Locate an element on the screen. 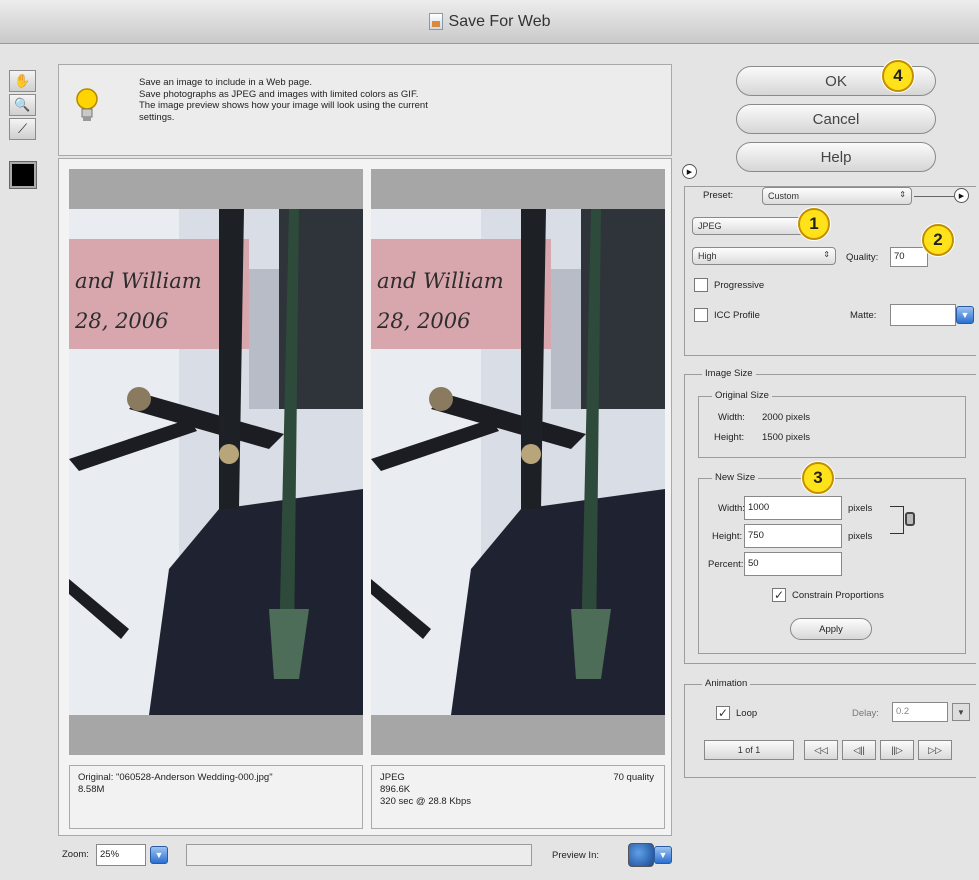 The width and height of the screenshot is (979, 880). percent-label: Percent: is located at coordinates (726, 564).